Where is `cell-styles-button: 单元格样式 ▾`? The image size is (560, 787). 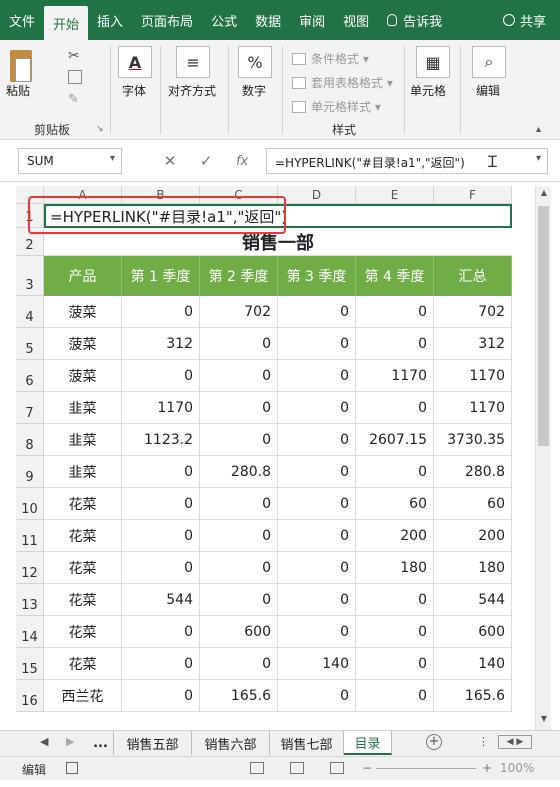 cell-styles-button: 单元格样式 ▾ is located at coordinates (336, 106).